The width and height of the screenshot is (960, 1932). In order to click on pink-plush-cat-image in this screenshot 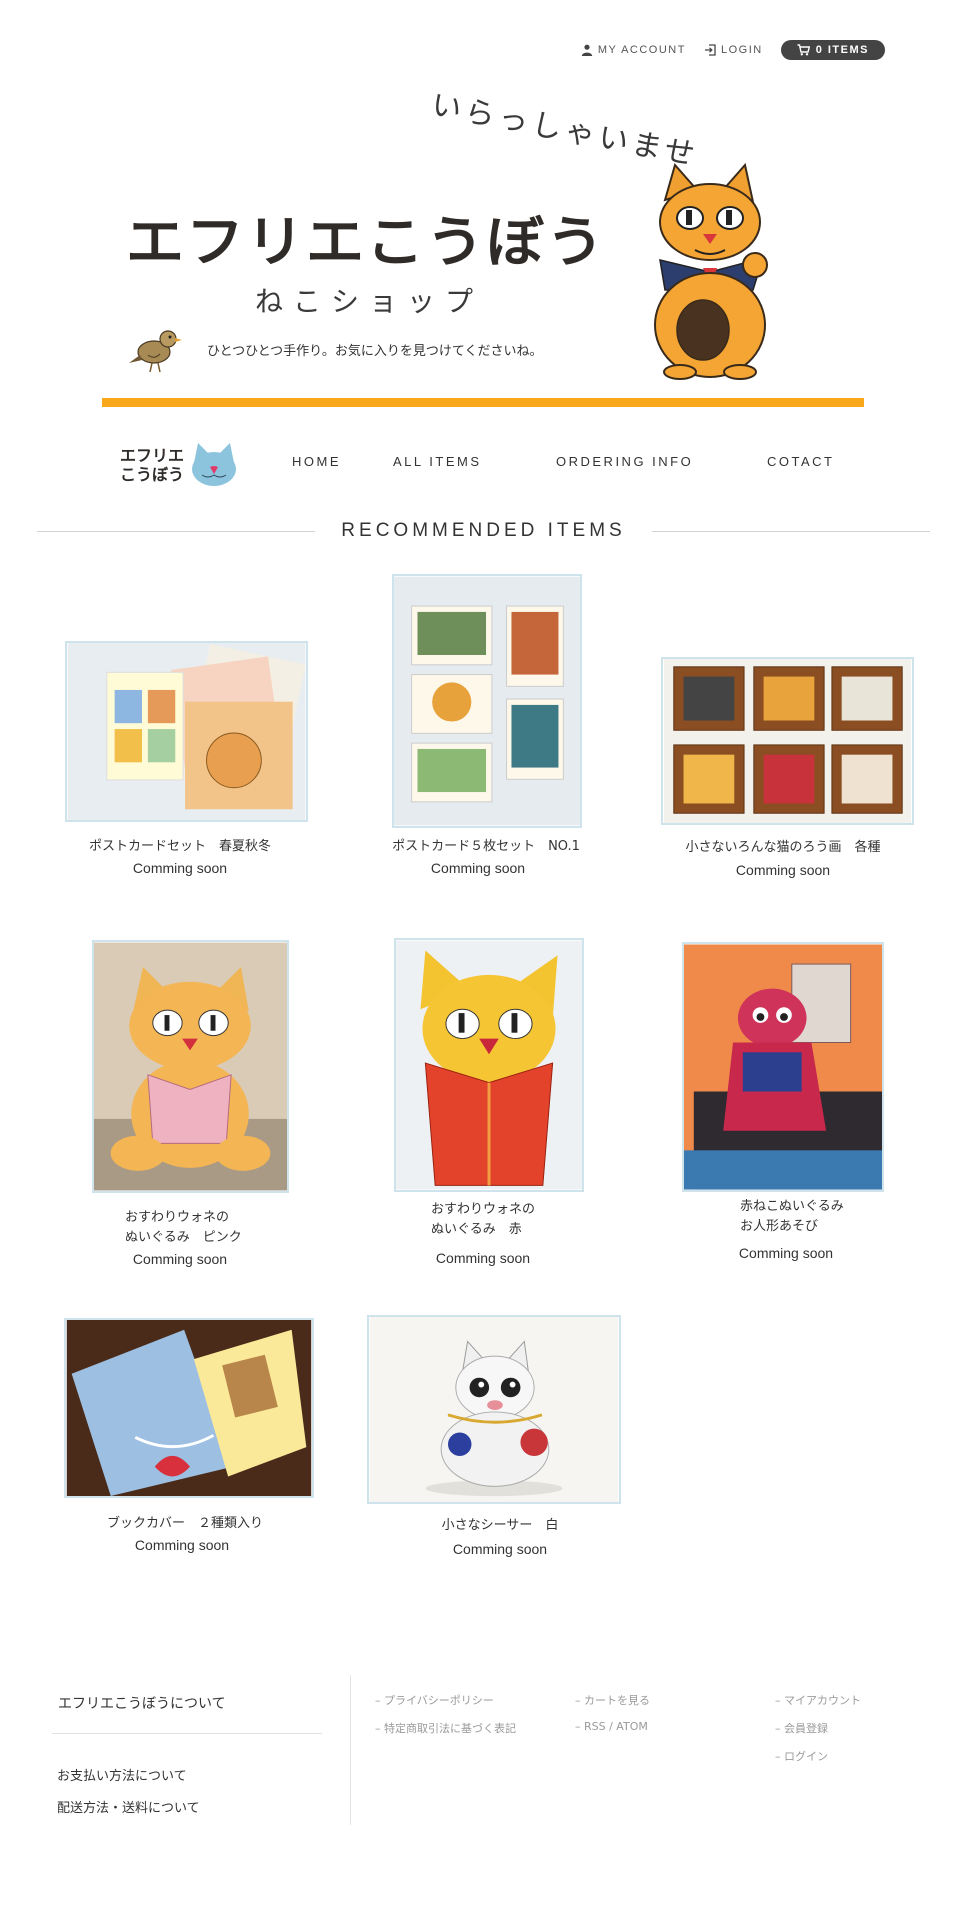, I will do `click(190, 1066)`.